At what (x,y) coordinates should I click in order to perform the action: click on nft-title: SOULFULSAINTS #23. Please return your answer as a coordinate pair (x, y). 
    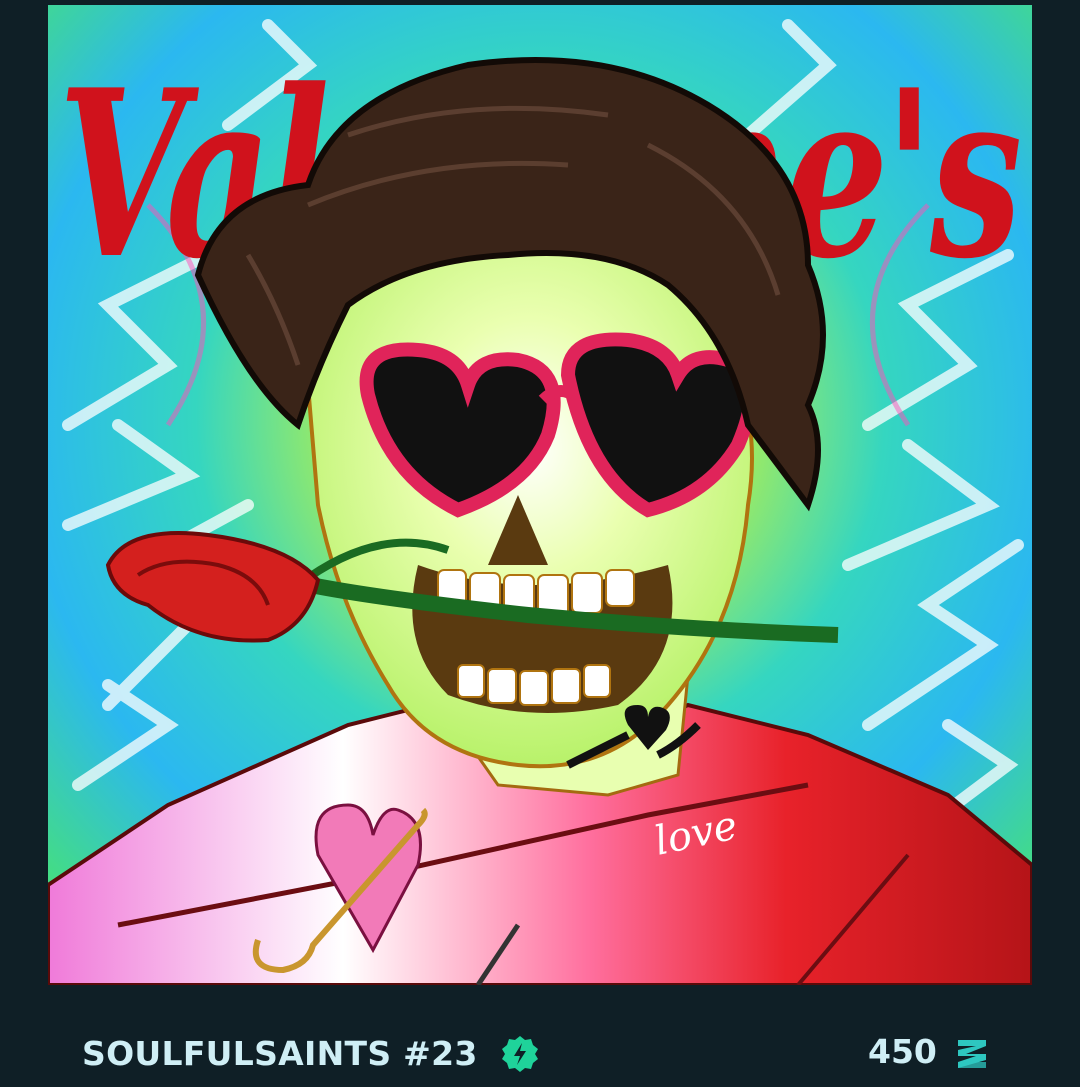
    Looking at the image, I should click on (280, 1053).